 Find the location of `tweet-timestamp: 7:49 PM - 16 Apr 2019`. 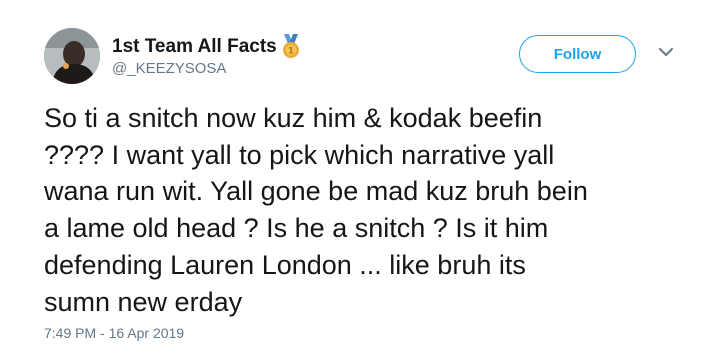

tweet-timestamp: 7:49 PM - 16 Apr 2019 is located at coordinates (114, 333).